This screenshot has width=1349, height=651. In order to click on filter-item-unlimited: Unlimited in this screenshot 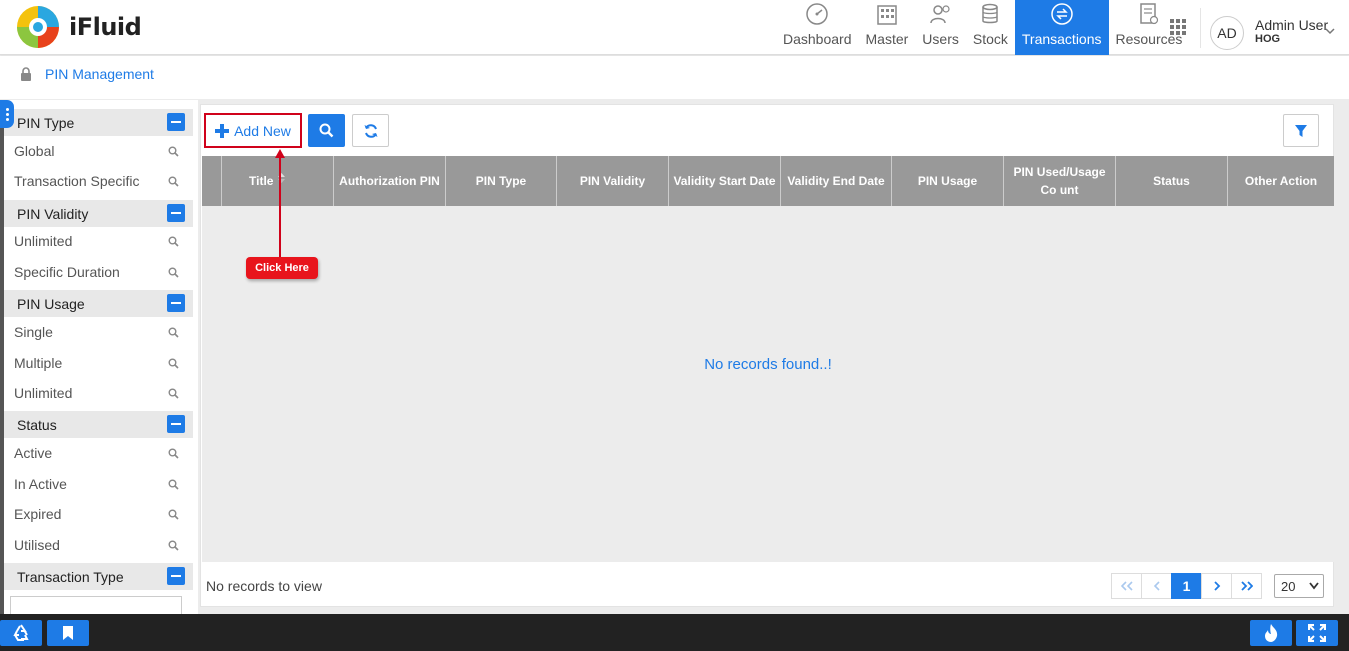, I will do `click(99, 241)`.